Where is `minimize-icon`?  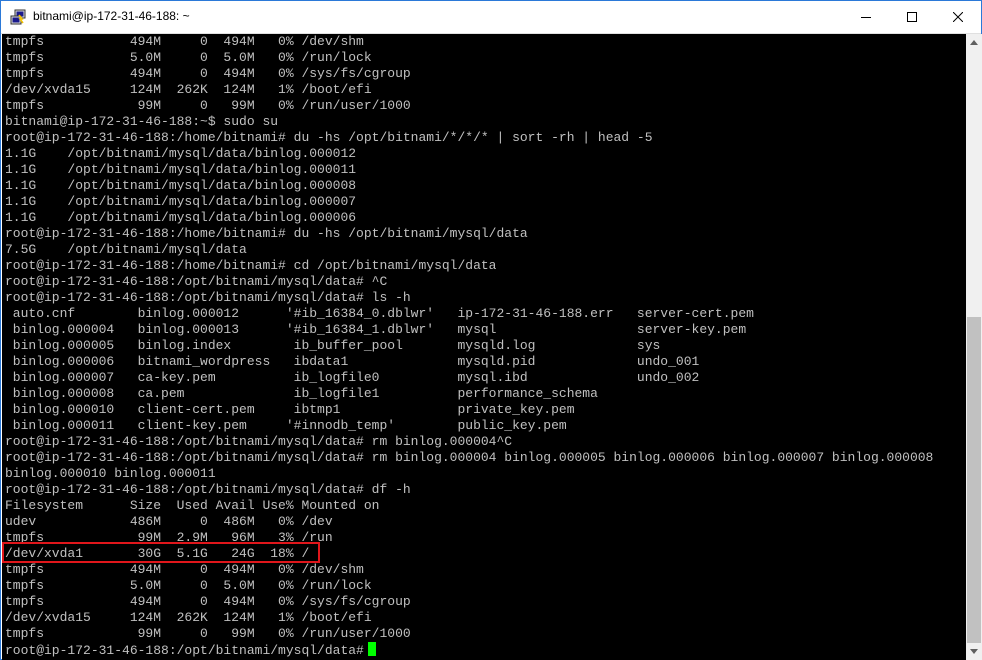
minimize-icon is located at coordinates (866, 17).